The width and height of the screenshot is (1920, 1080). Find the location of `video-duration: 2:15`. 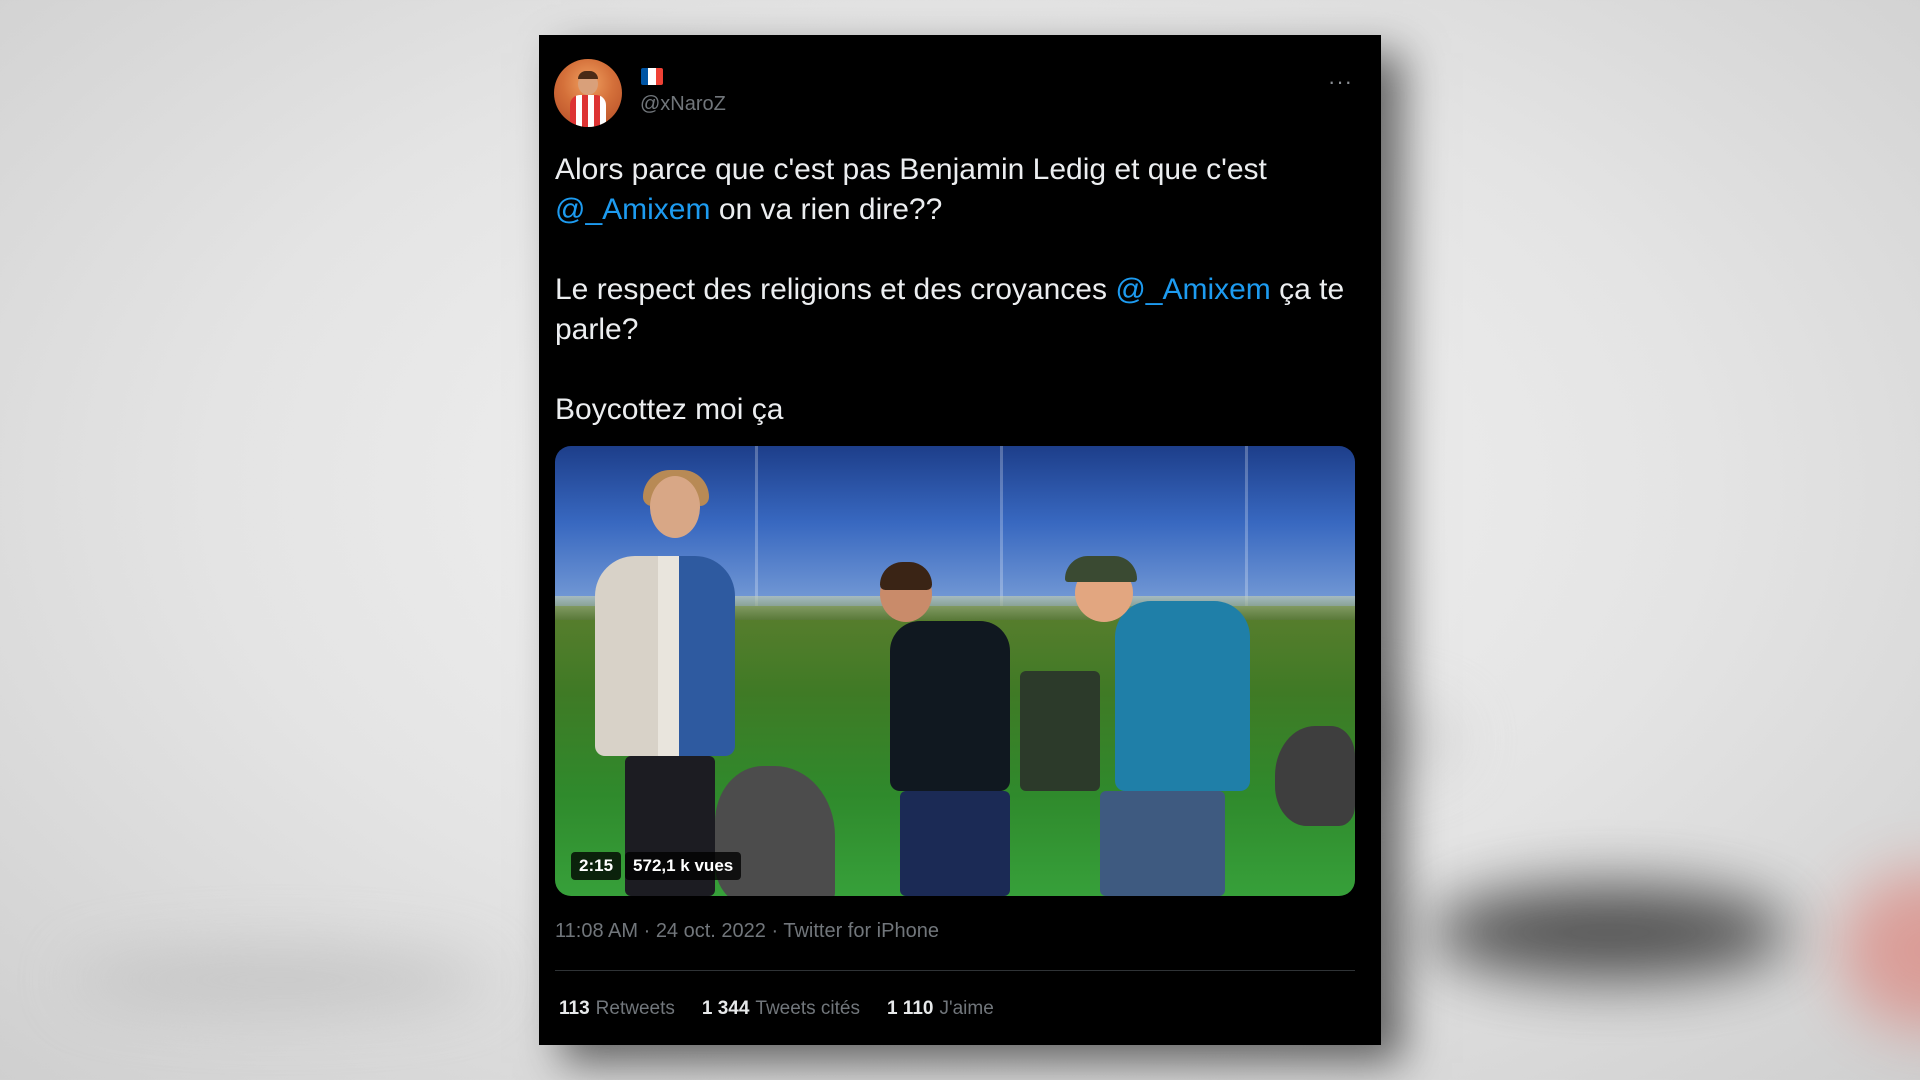

video-duration: 2:15 is located at coordinates (596, 866).